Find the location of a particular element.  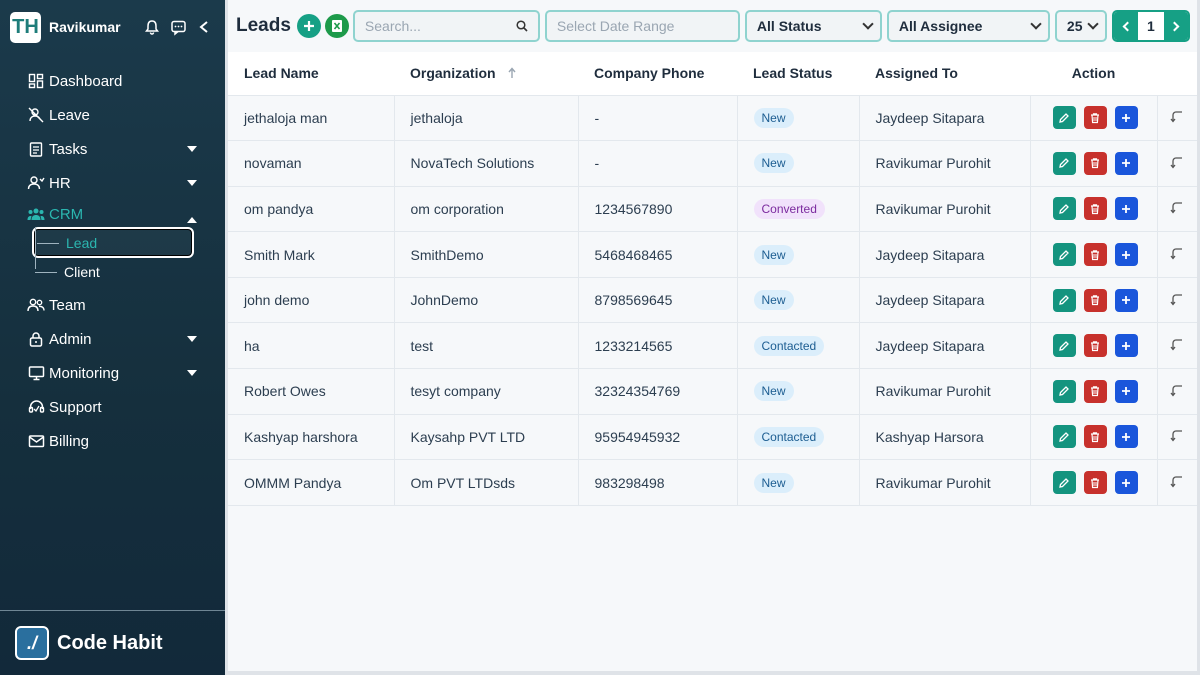

assignee-filter-select: All Assignee is located at coordinates (968, 26).